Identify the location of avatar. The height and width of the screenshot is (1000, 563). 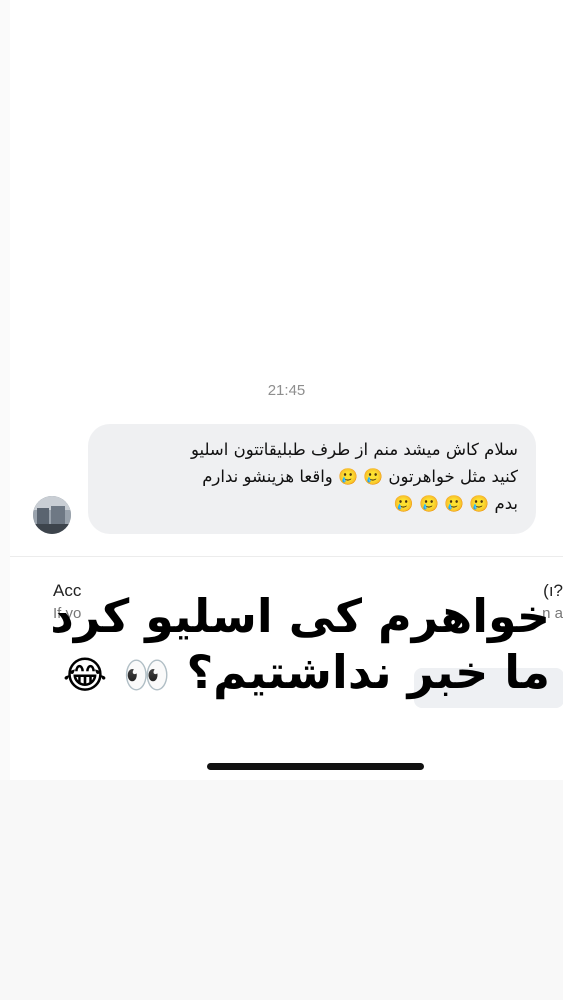
(52, 515).